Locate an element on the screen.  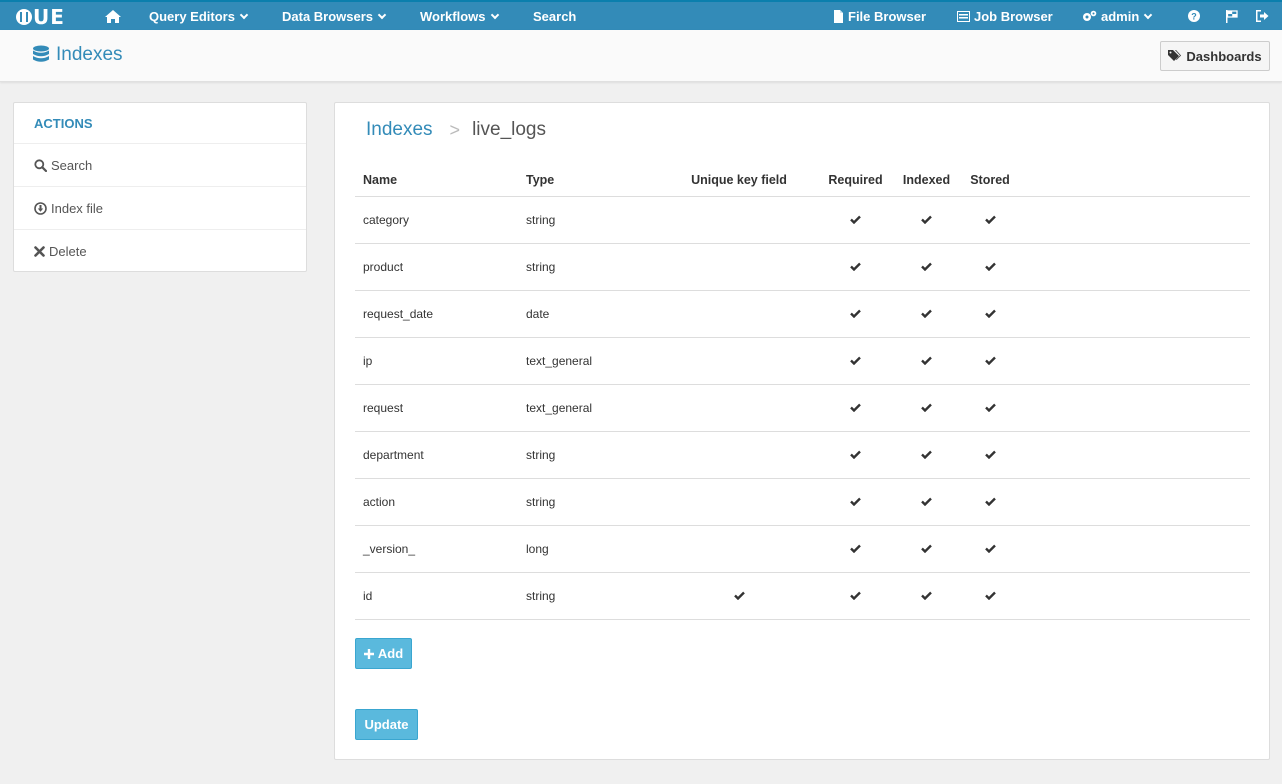
nav-workflows: Workflows is located at coordinates (459, 16).